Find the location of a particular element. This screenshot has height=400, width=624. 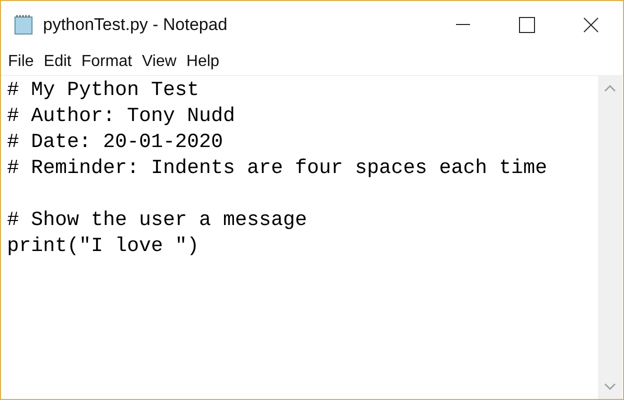

notepad-icon is located at coordinates (24, 25).